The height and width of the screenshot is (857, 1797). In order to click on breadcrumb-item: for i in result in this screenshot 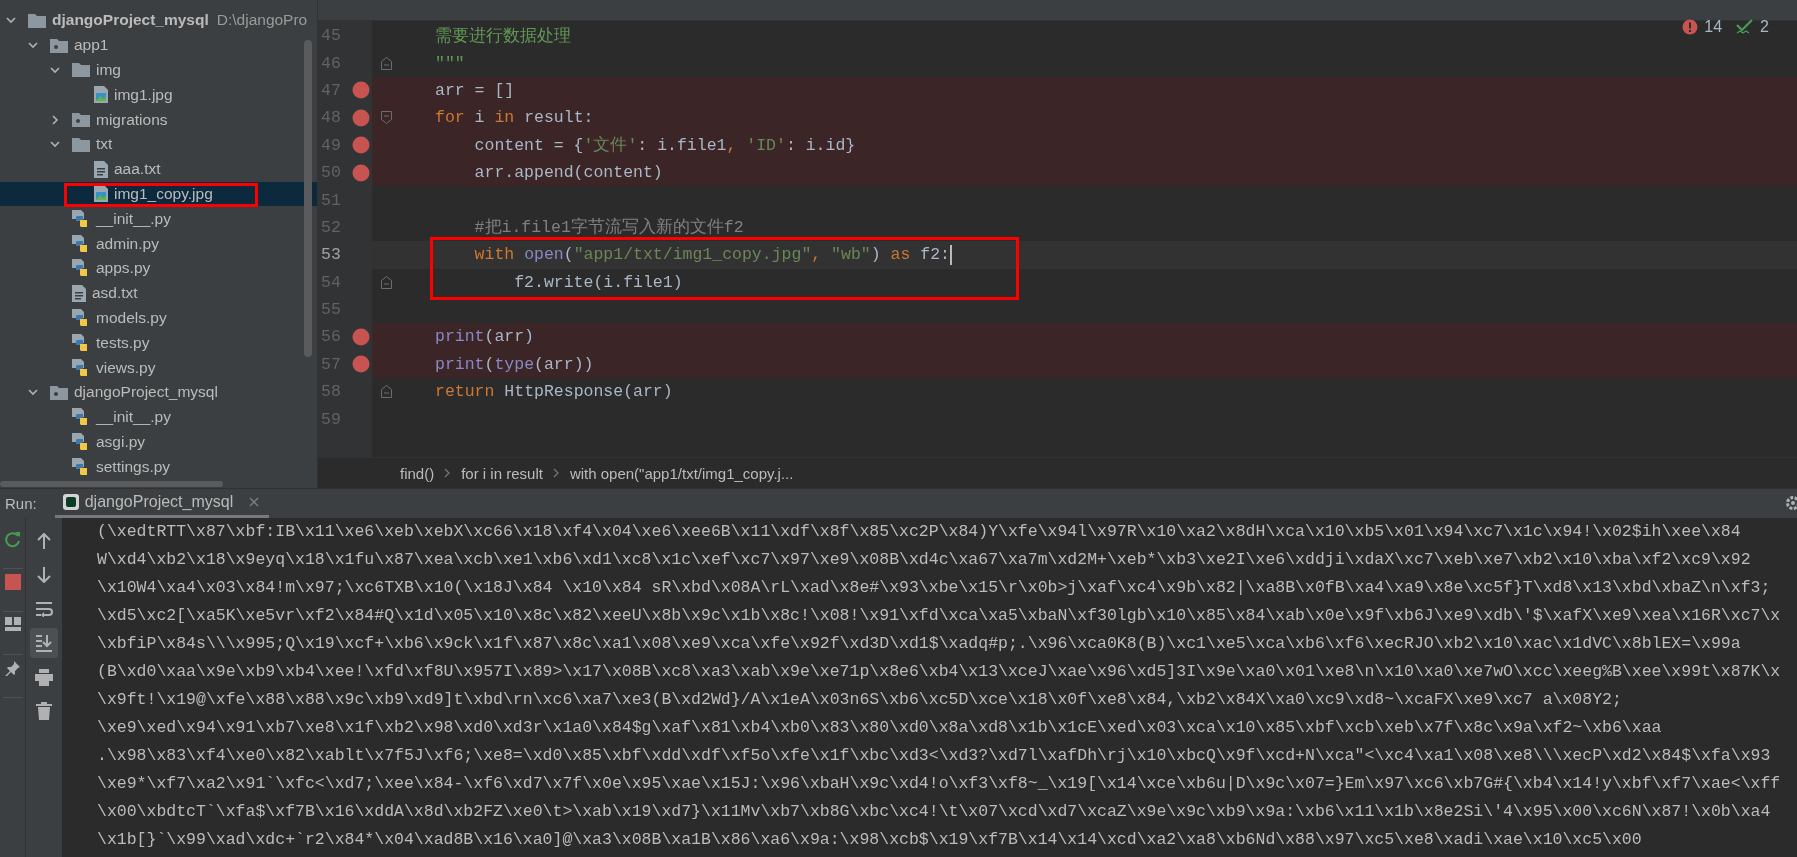, I will do `click(502, 473)`.